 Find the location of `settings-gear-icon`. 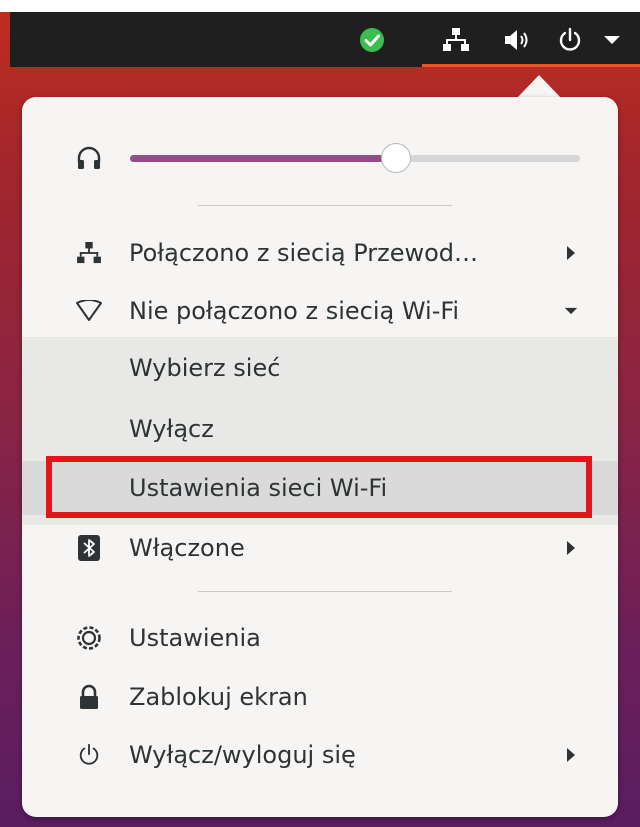

settings-gear-icon is located at coordinates (89, 638).